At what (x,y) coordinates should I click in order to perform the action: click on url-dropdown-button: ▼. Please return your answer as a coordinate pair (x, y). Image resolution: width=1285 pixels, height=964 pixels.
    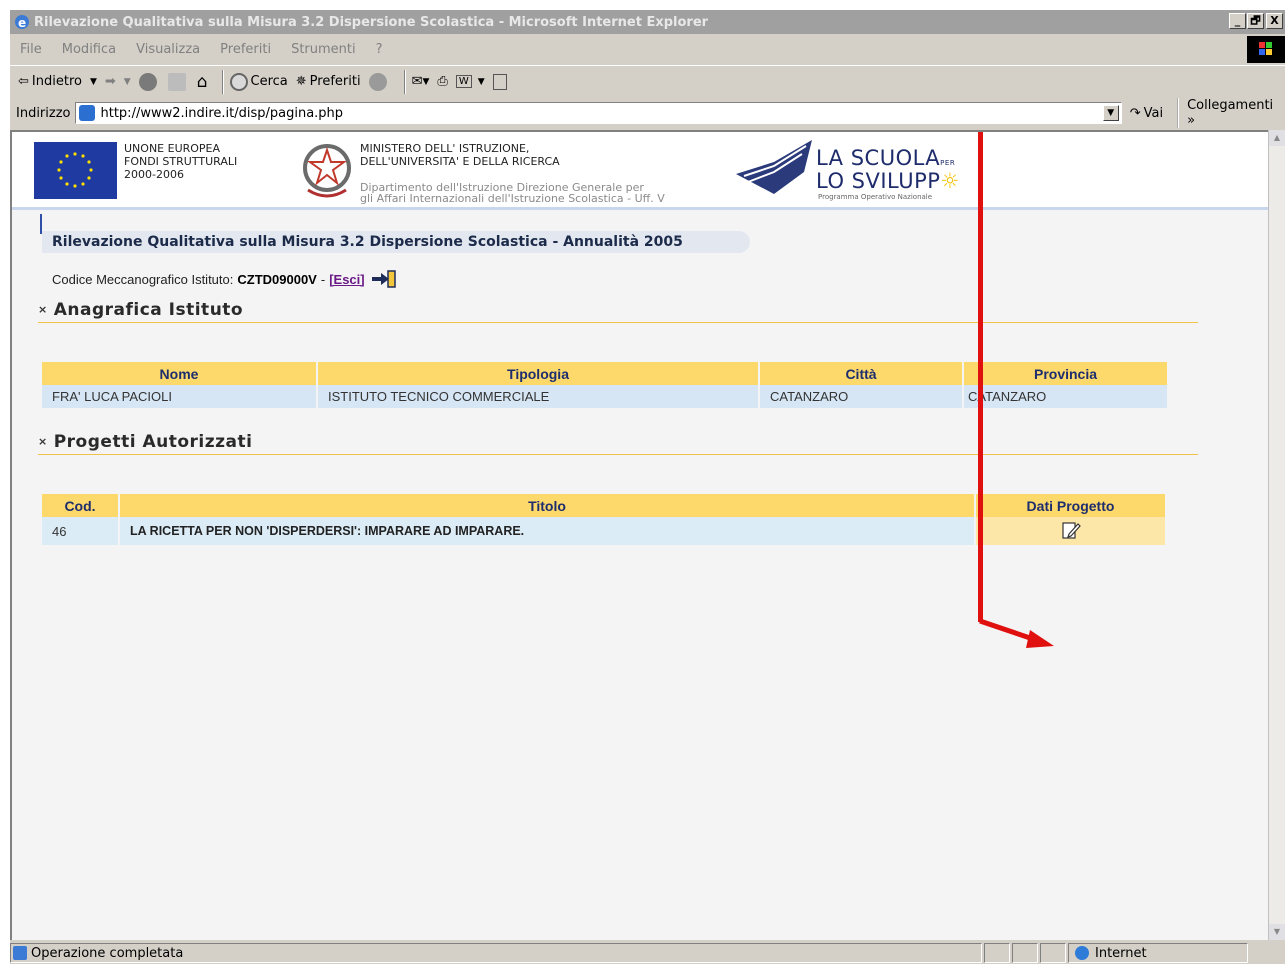
    Looking at the image, I should click on (1110, 113).